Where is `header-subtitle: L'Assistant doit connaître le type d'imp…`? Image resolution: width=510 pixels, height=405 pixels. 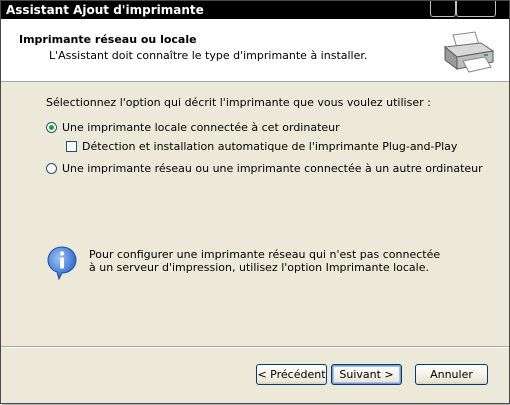 header-subtitle: L'Assistant doit connaître le type d'imp… is located at coordinates (208, 55).